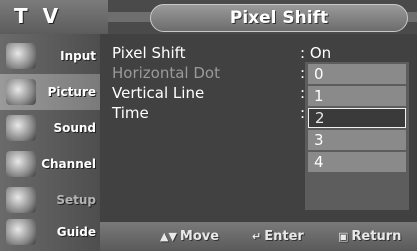  I want to click on return-icon: ▣, so click(343, 236).